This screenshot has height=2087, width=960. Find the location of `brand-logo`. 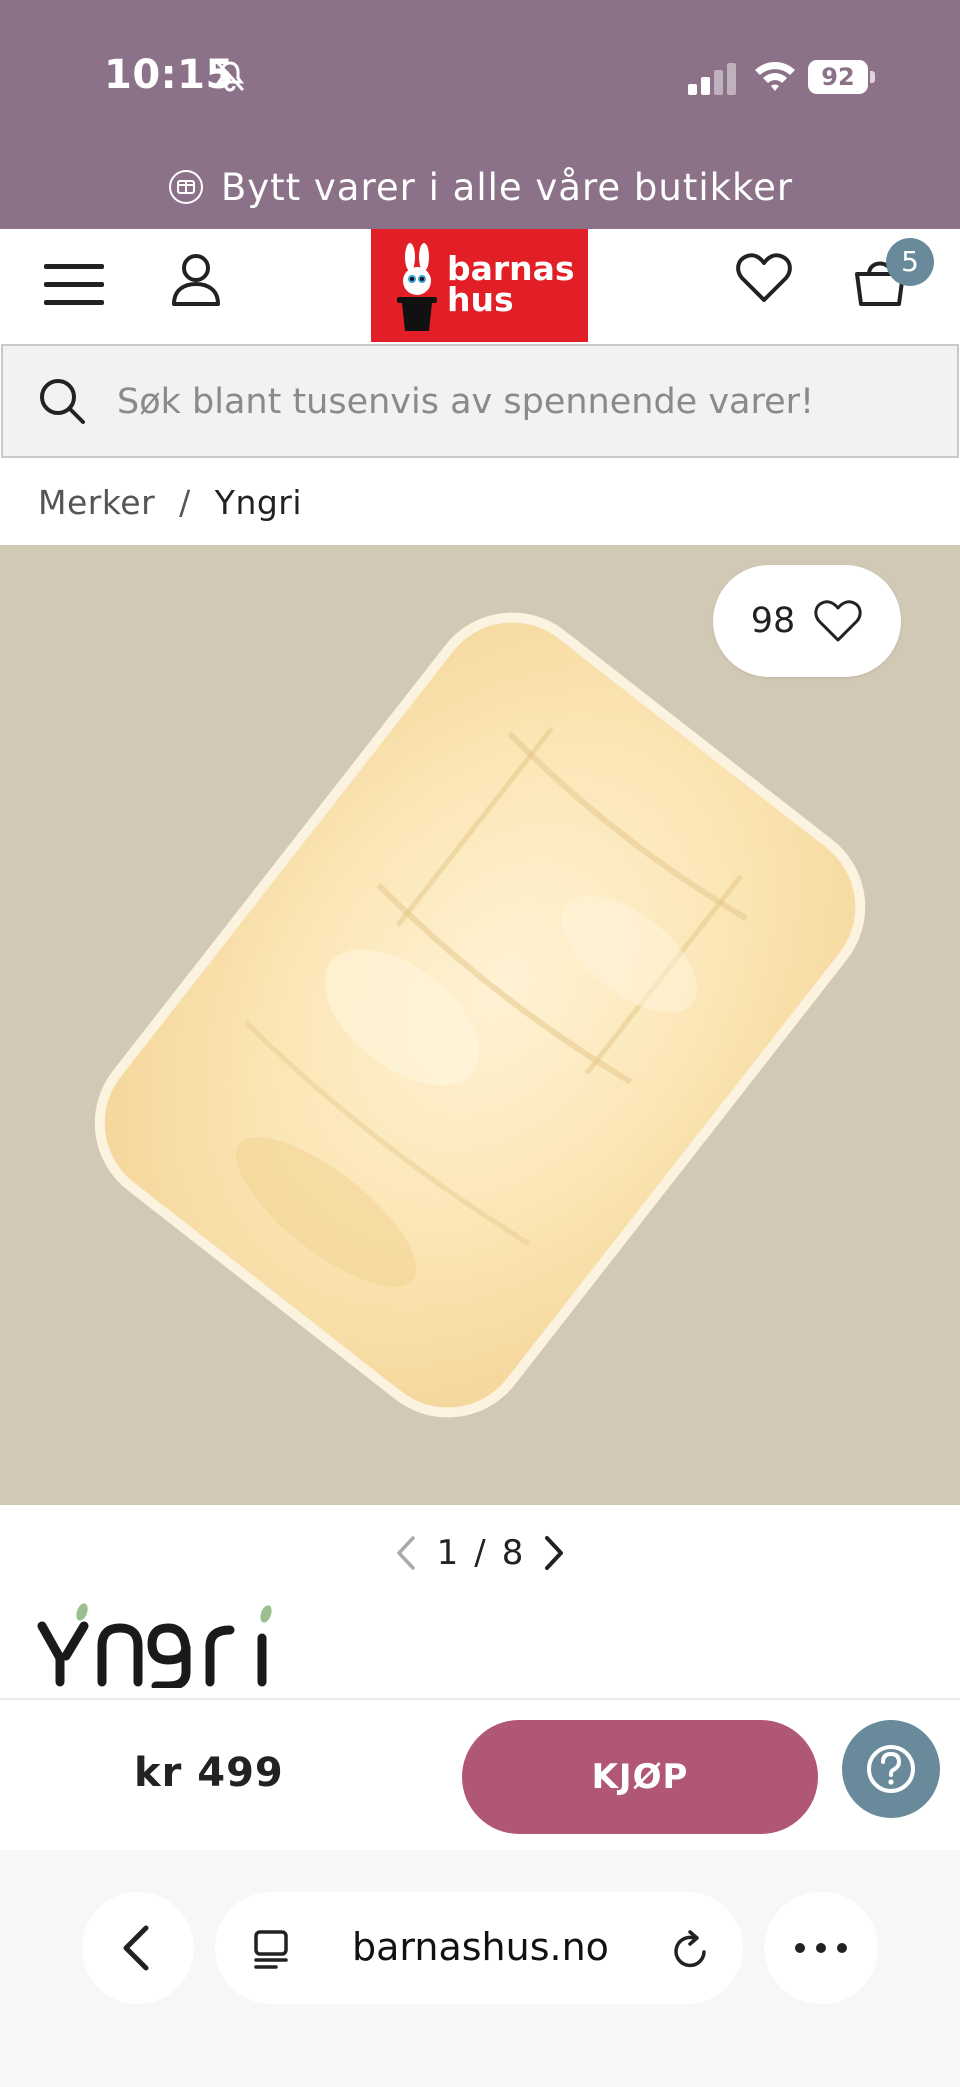

brand-logo is located at coordinates (166, 1643).